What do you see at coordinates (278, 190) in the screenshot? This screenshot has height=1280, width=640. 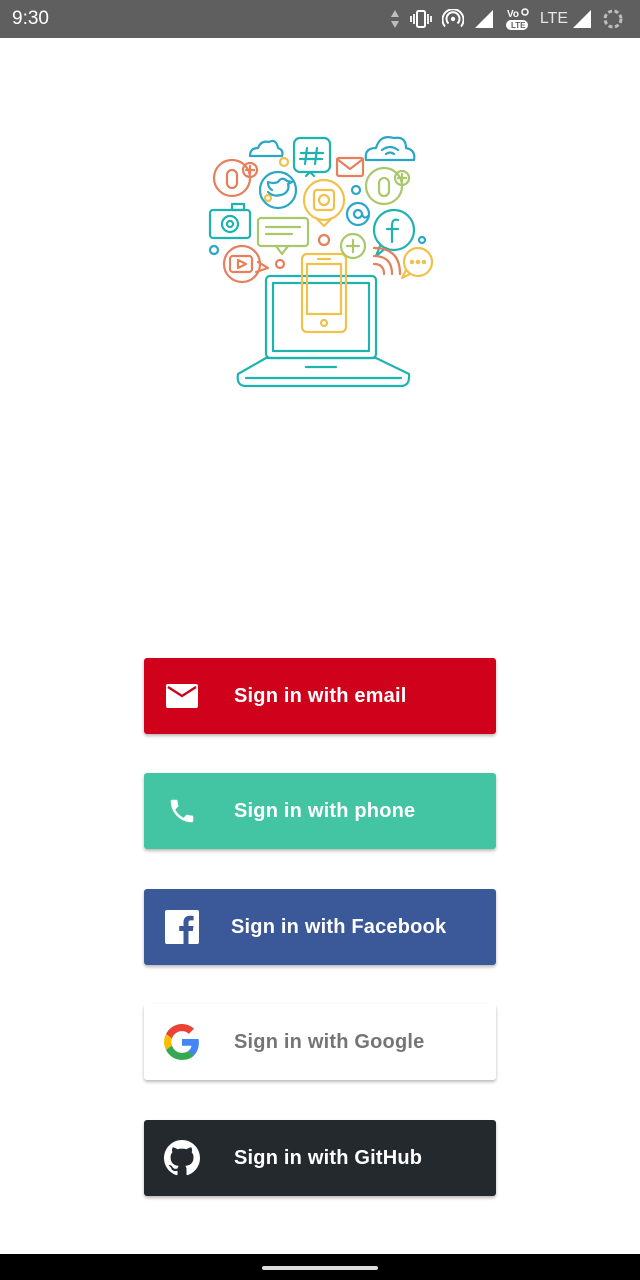 I see `bird-icon` at bounding box center [278, 190].